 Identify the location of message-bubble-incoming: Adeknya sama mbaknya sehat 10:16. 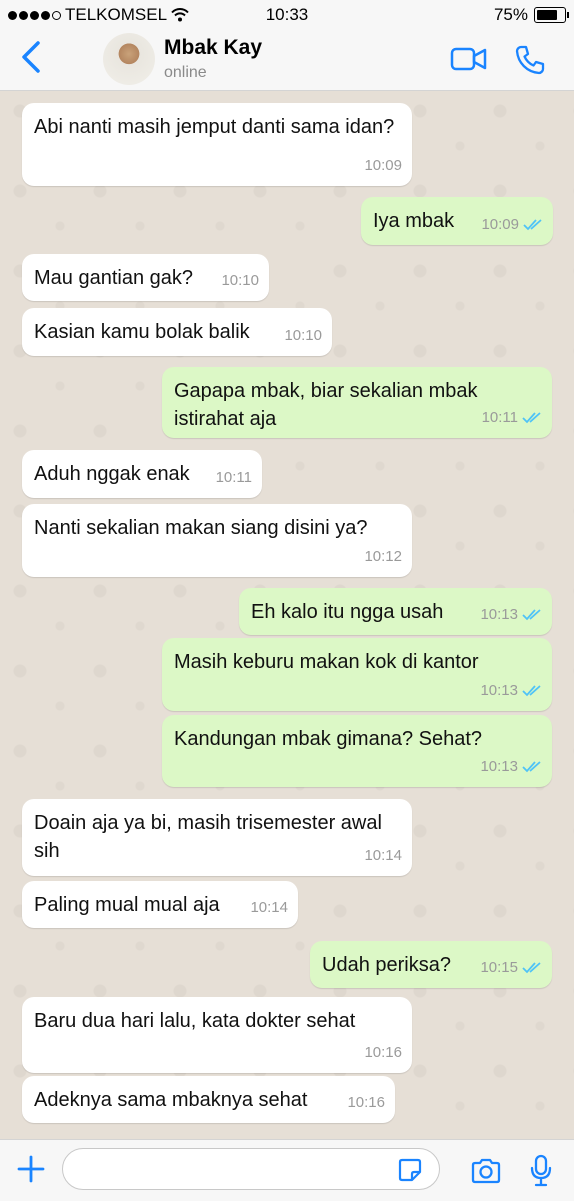
(208, 1099).